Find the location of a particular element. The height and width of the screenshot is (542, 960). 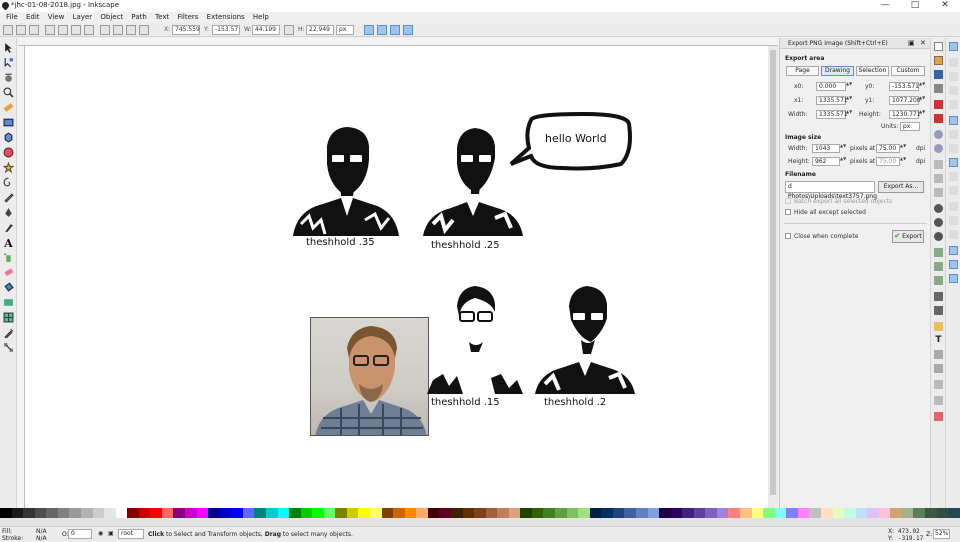

lower-to-bottom-icon is located at coordinates (144, 30).